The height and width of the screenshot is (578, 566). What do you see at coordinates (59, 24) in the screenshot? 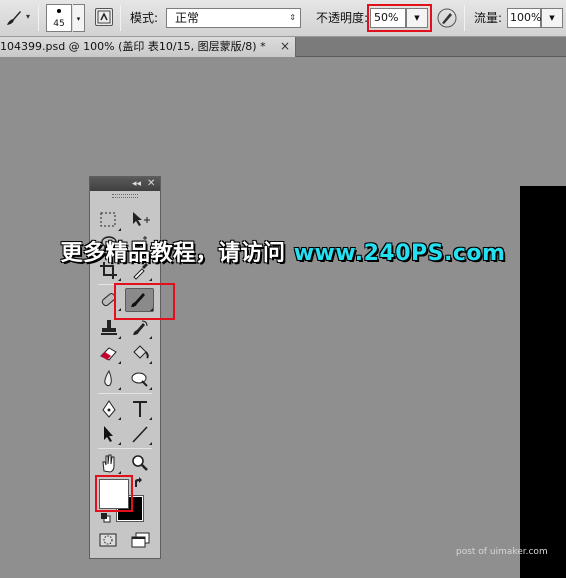
I see `brush-size-value: 45` at bounding box center [59, 24].